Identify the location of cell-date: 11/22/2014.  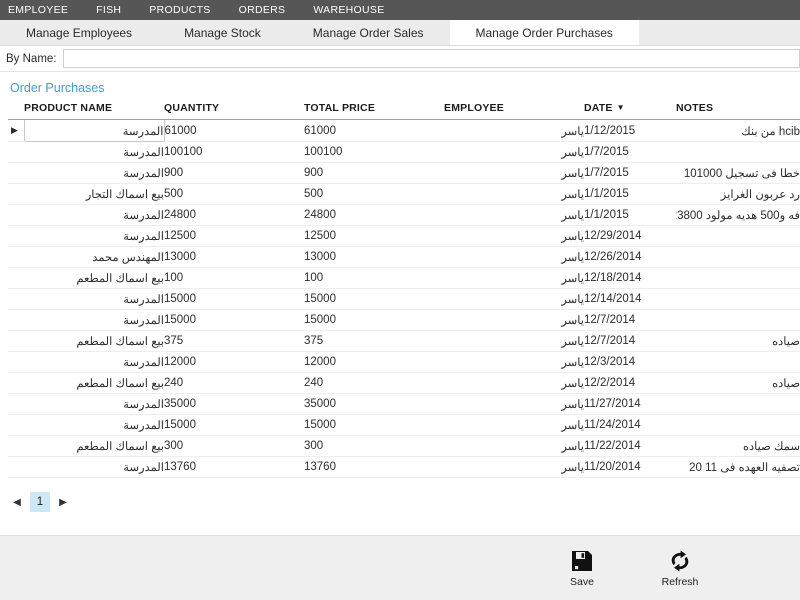
(630, 446).